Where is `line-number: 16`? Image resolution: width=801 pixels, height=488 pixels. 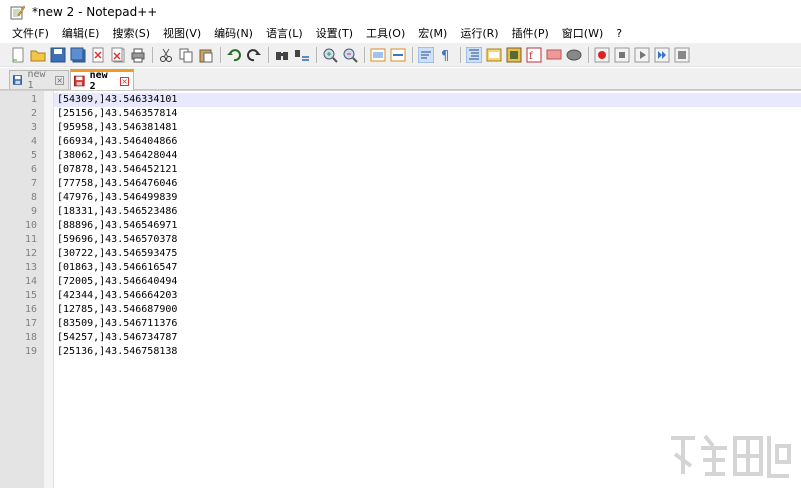
line-number: 16 is located at coordinates (30, 309).